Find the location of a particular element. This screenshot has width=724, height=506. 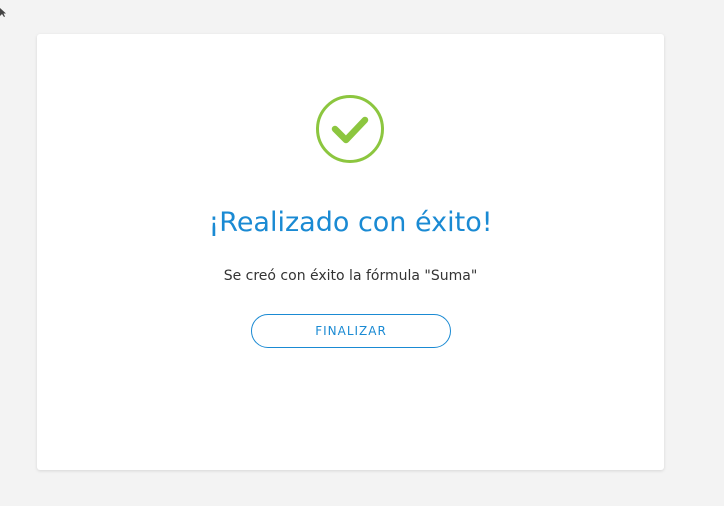

finish-button: FINALIZAR is located at coordinates (351, 331).